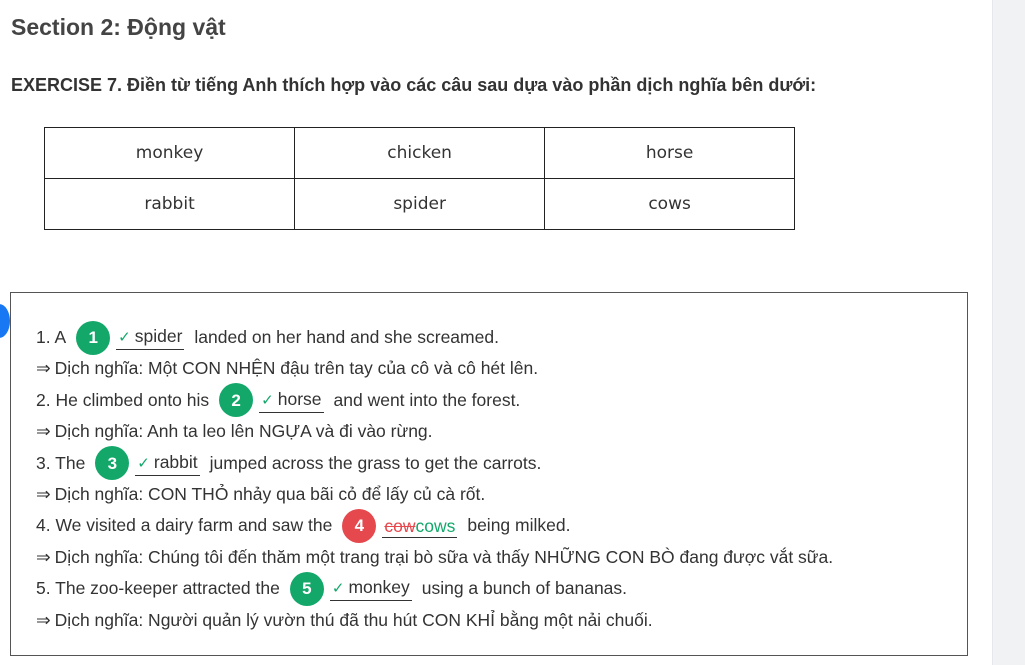 The height and width of the screenshot is (665, 1025). I want to click on question-number-badge: 4, so click(359, 526).